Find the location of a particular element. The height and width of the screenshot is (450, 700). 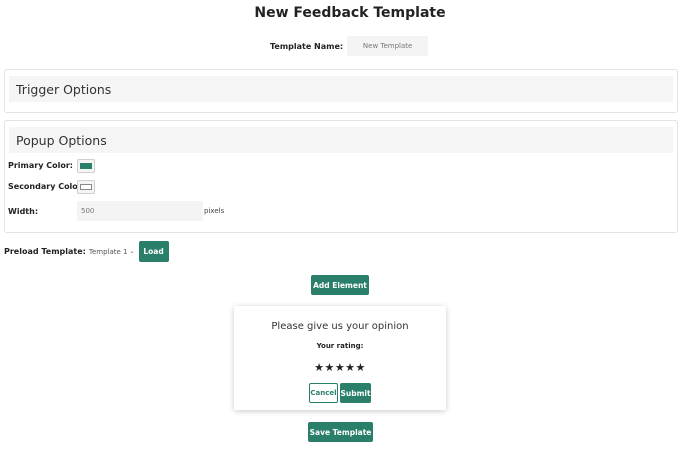

primary-color-picker is located at coordinates (86, 166).